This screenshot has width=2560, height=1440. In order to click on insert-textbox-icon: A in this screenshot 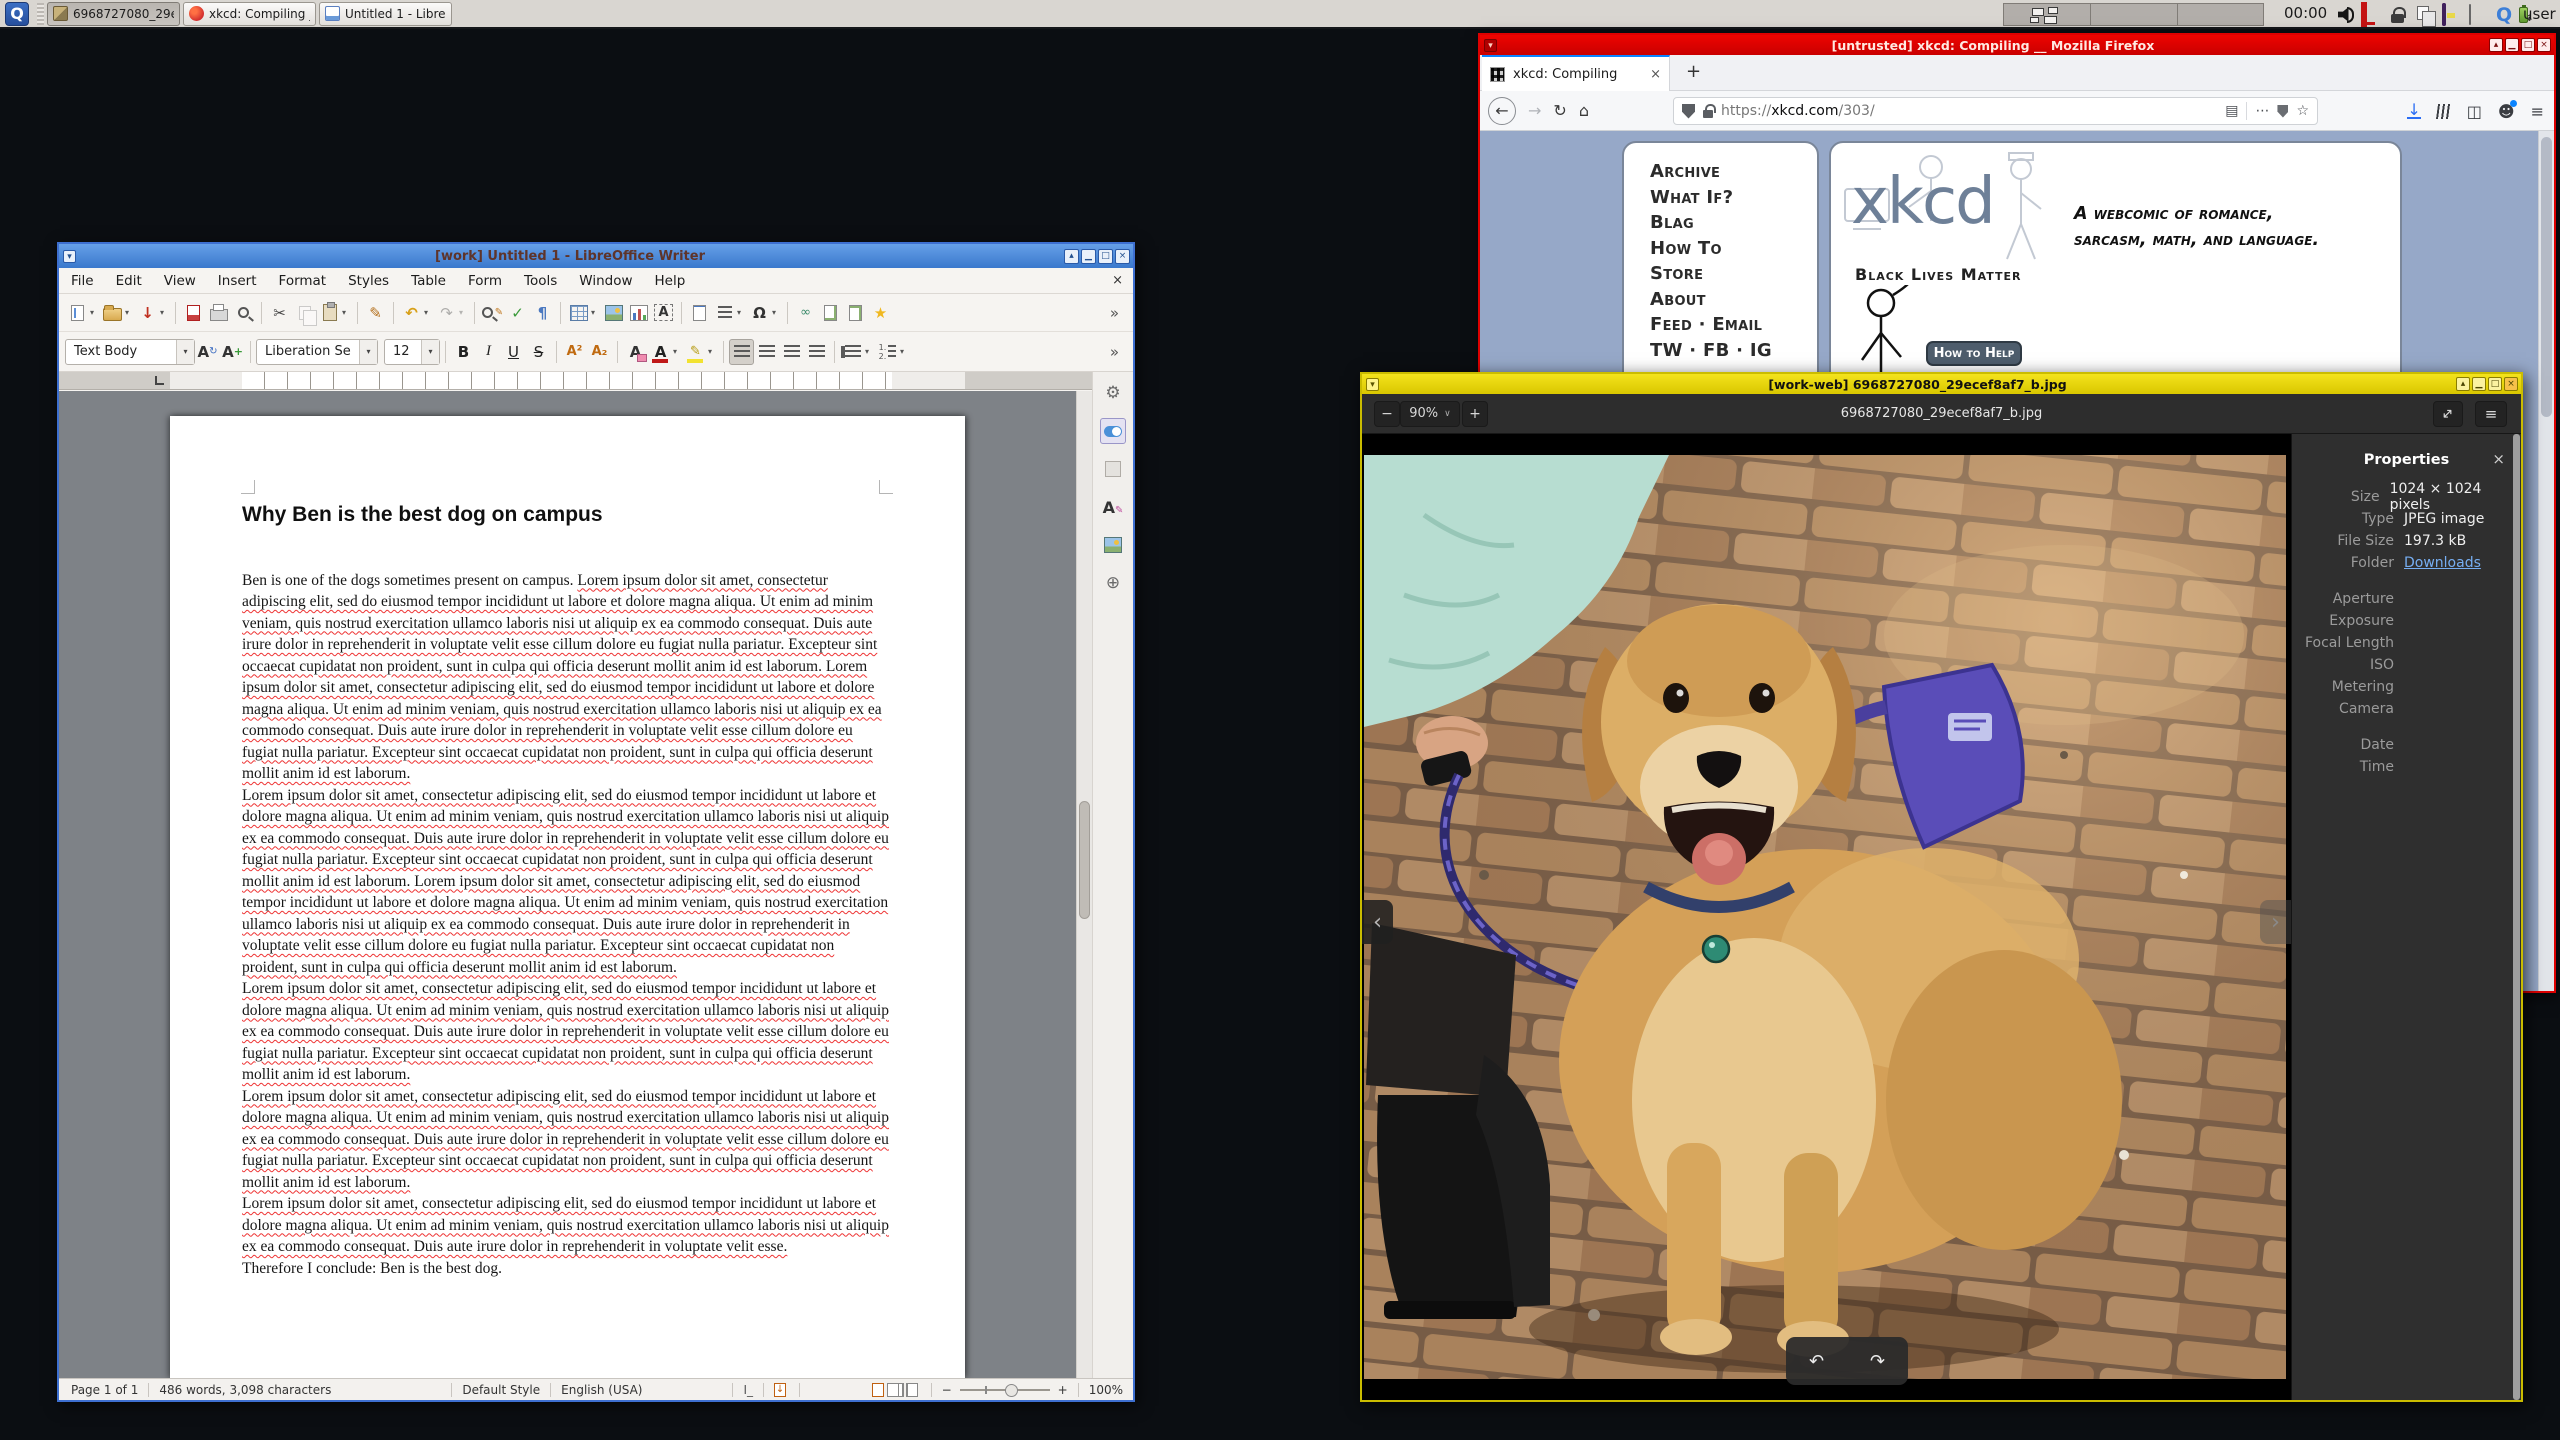, I will do `click(663, 313)`.